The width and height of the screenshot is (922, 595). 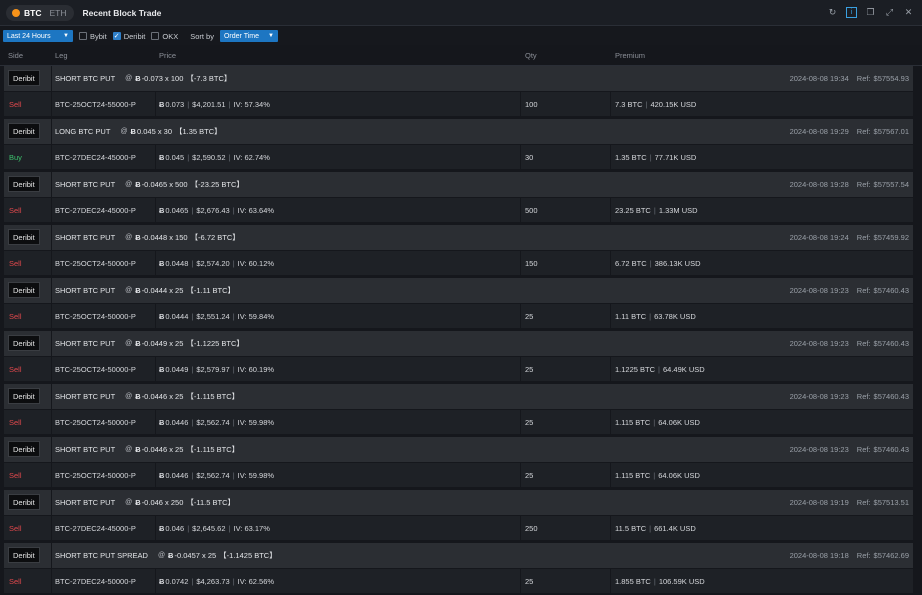 What do you see at coordinates (241, 36) in the screenshot?
I see `sort-value: Order Time` at bounding box center [241, 36].